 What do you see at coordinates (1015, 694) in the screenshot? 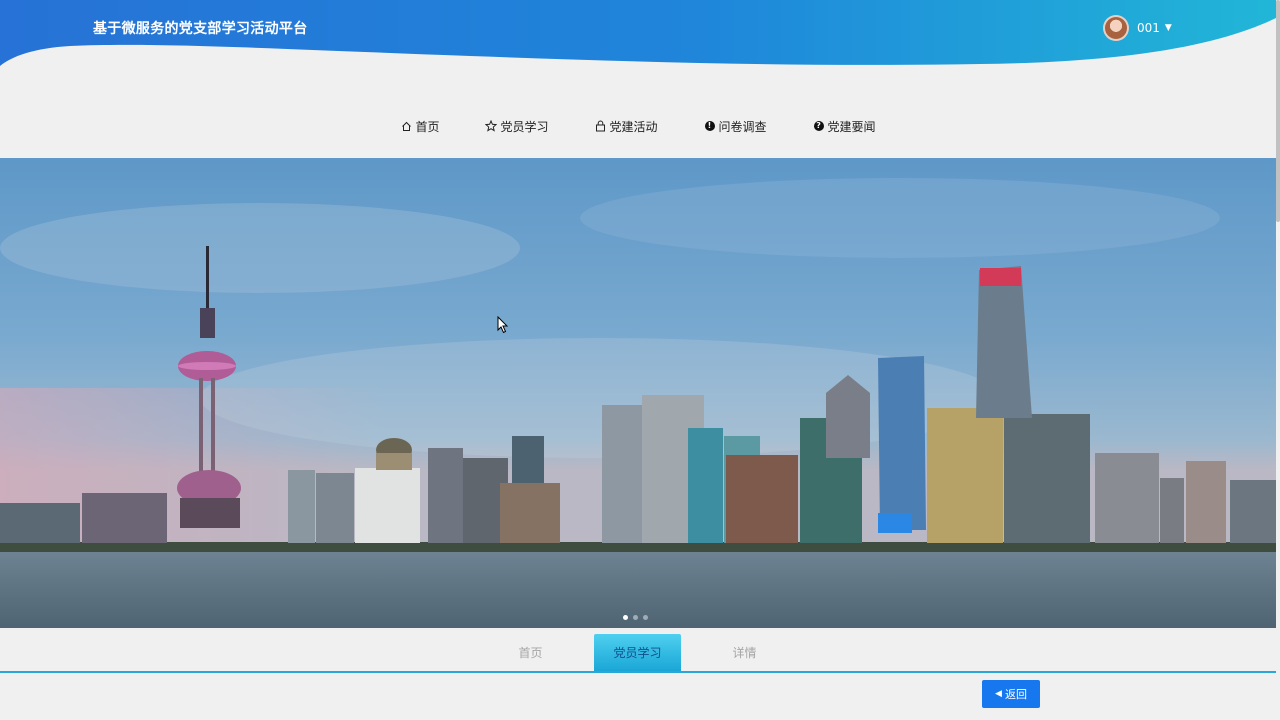
I see `back-button-label: 返回` at bounding box center [1015, 694].